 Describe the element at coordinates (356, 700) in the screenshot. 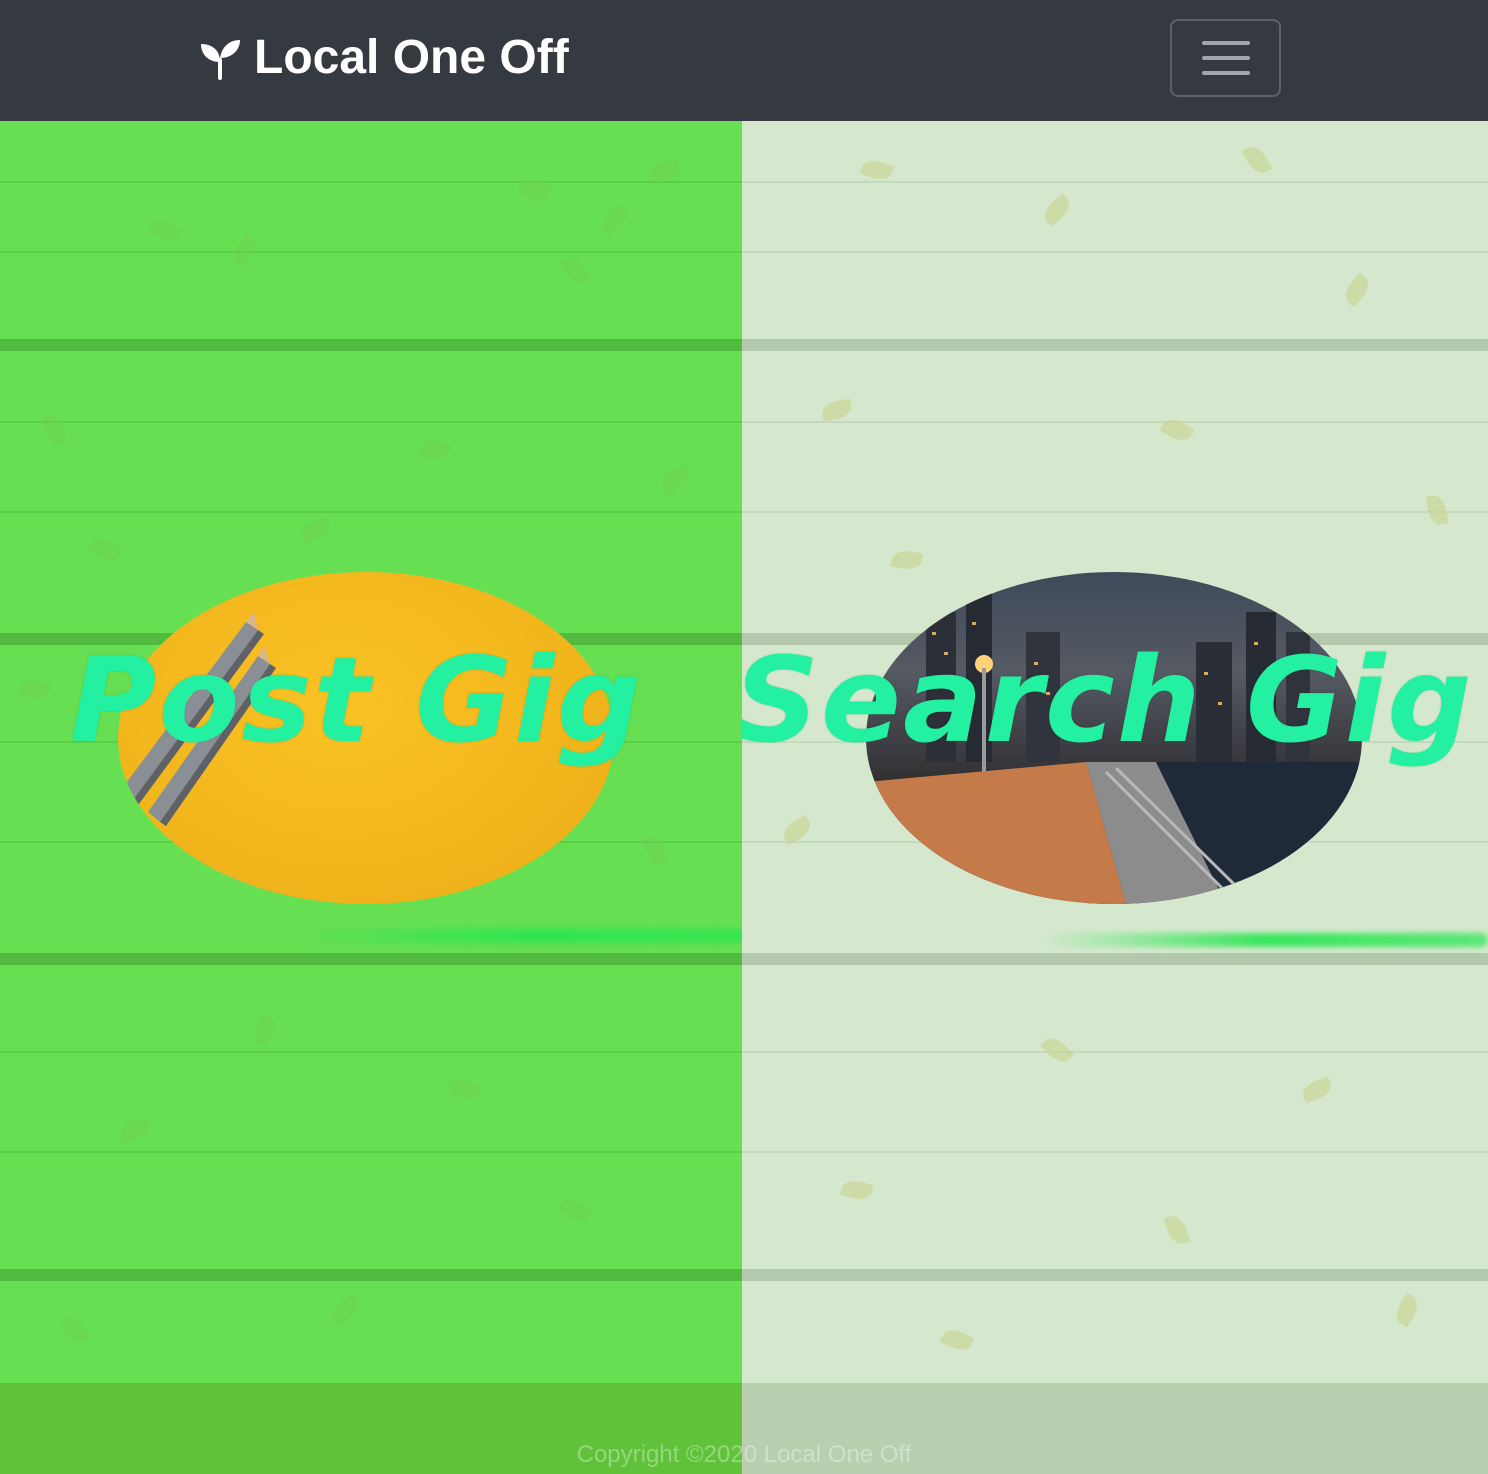

I see `post-gig-title: Post Gig` at that location.